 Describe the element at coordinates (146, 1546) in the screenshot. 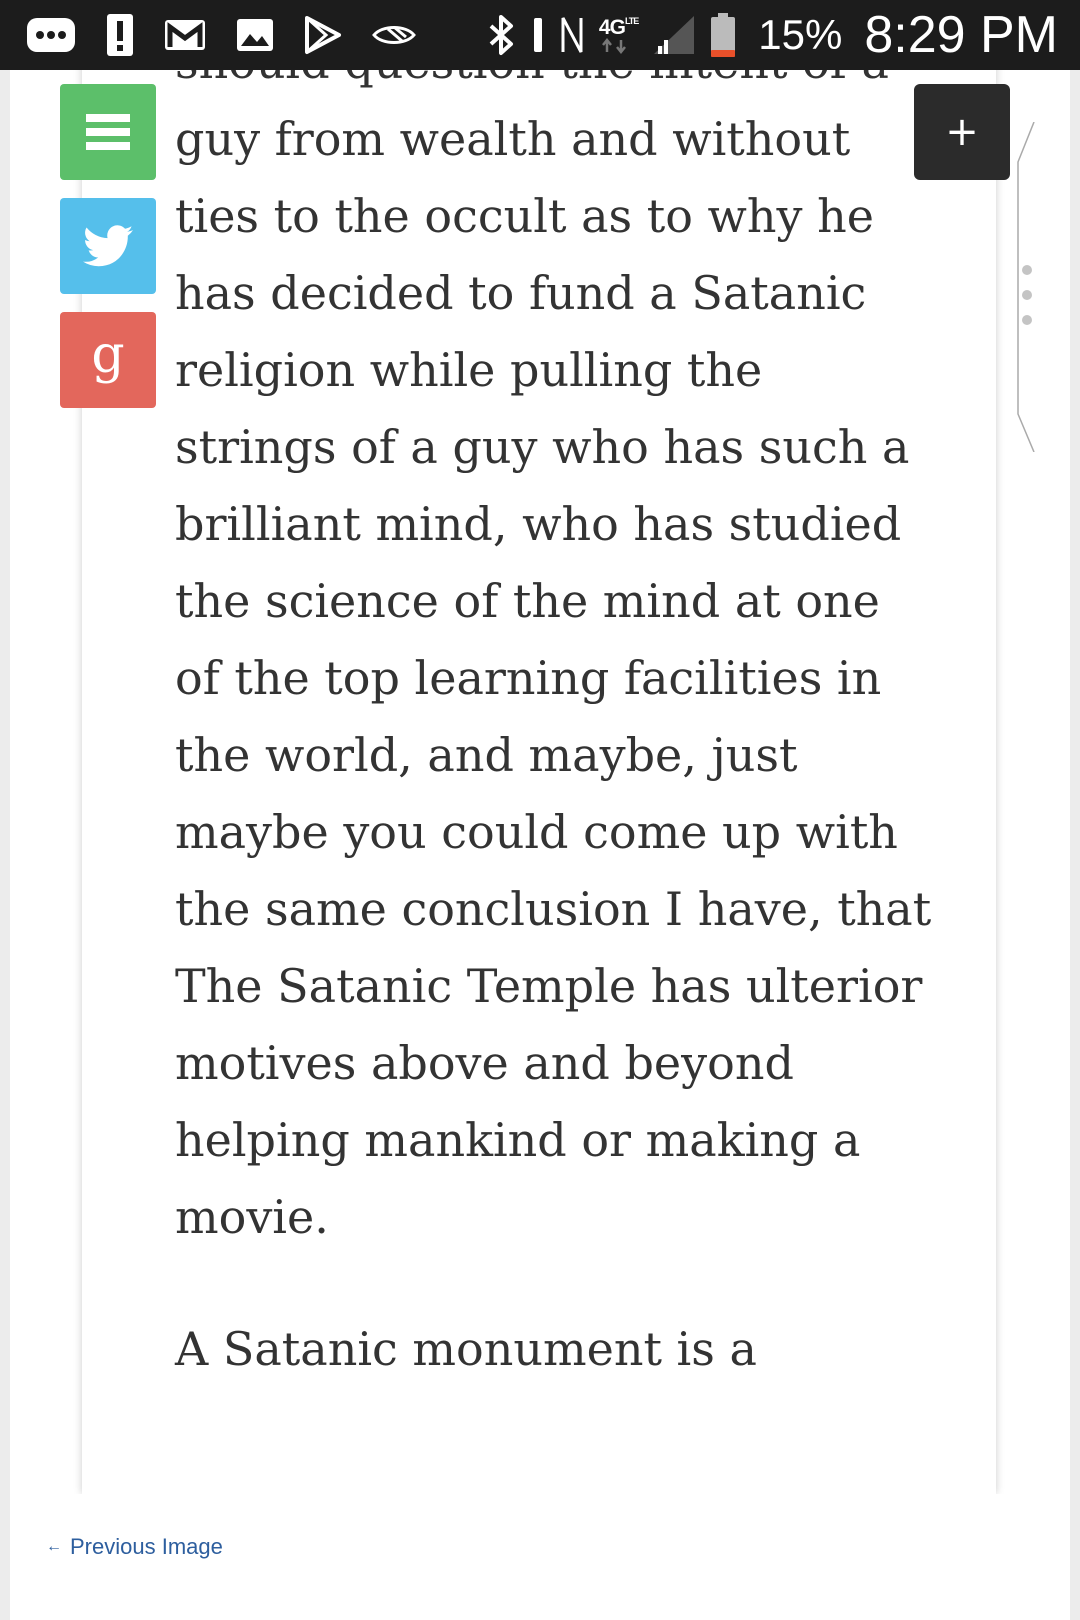

I see `previous-image-label: Previous Image` at that location.